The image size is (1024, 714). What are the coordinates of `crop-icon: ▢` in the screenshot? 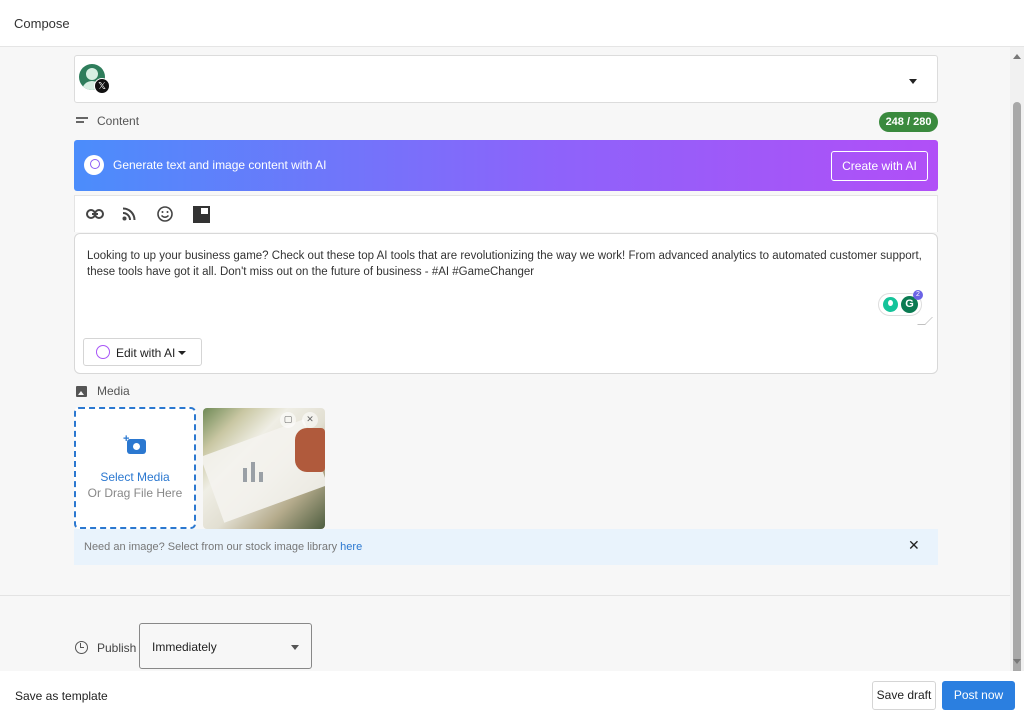 It's located at (288, 420).